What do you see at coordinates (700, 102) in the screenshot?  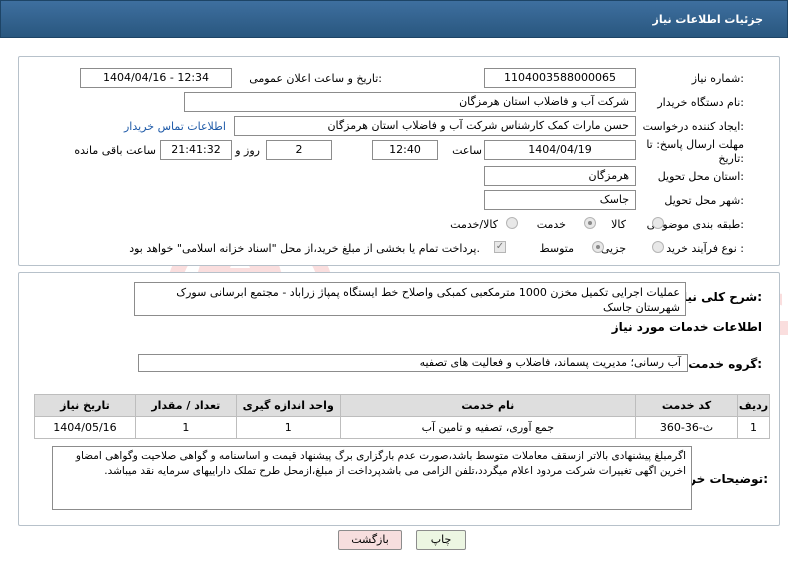 I see `buyer-org-label: نام دستگاه خریدار:` at bounding box center [700, 102].